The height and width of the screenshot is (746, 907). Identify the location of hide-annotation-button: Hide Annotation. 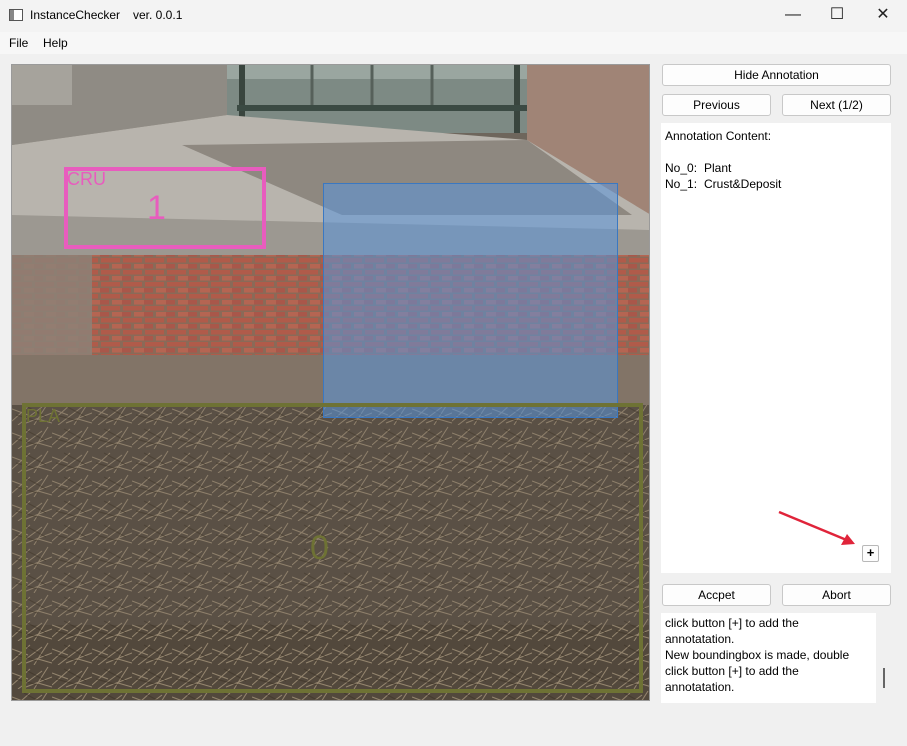
(776, 75).